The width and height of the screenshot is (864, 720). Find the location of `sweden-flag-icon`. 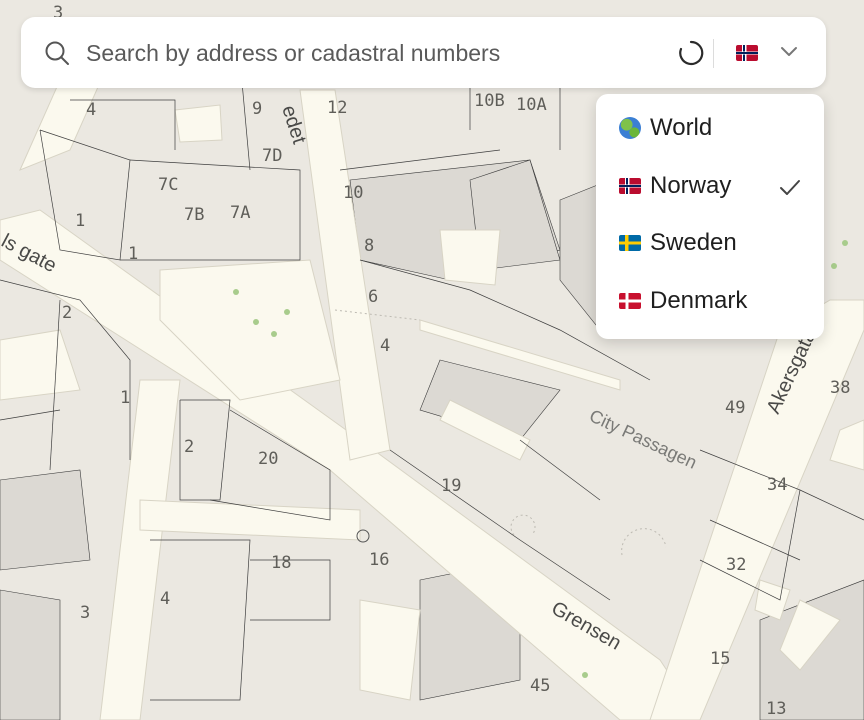

sweden-flag-icon is located at coordinates (630, 243).